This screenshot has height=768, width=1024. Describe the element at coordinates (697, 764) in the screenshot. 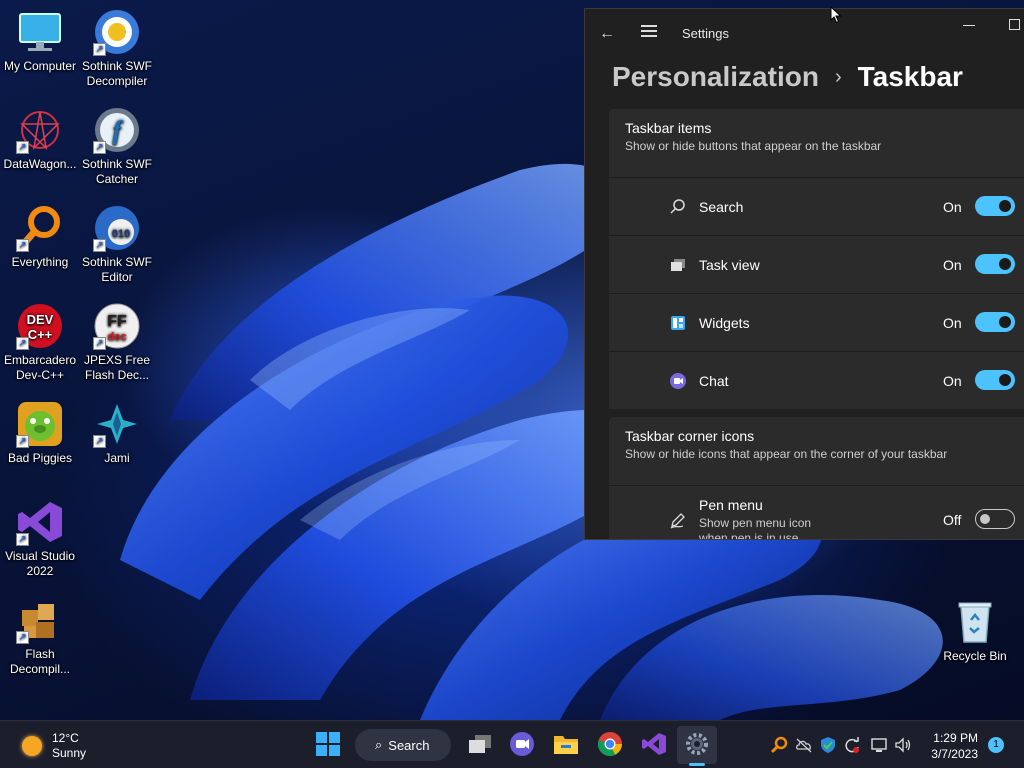

I see `active-app-indicator` at that location.